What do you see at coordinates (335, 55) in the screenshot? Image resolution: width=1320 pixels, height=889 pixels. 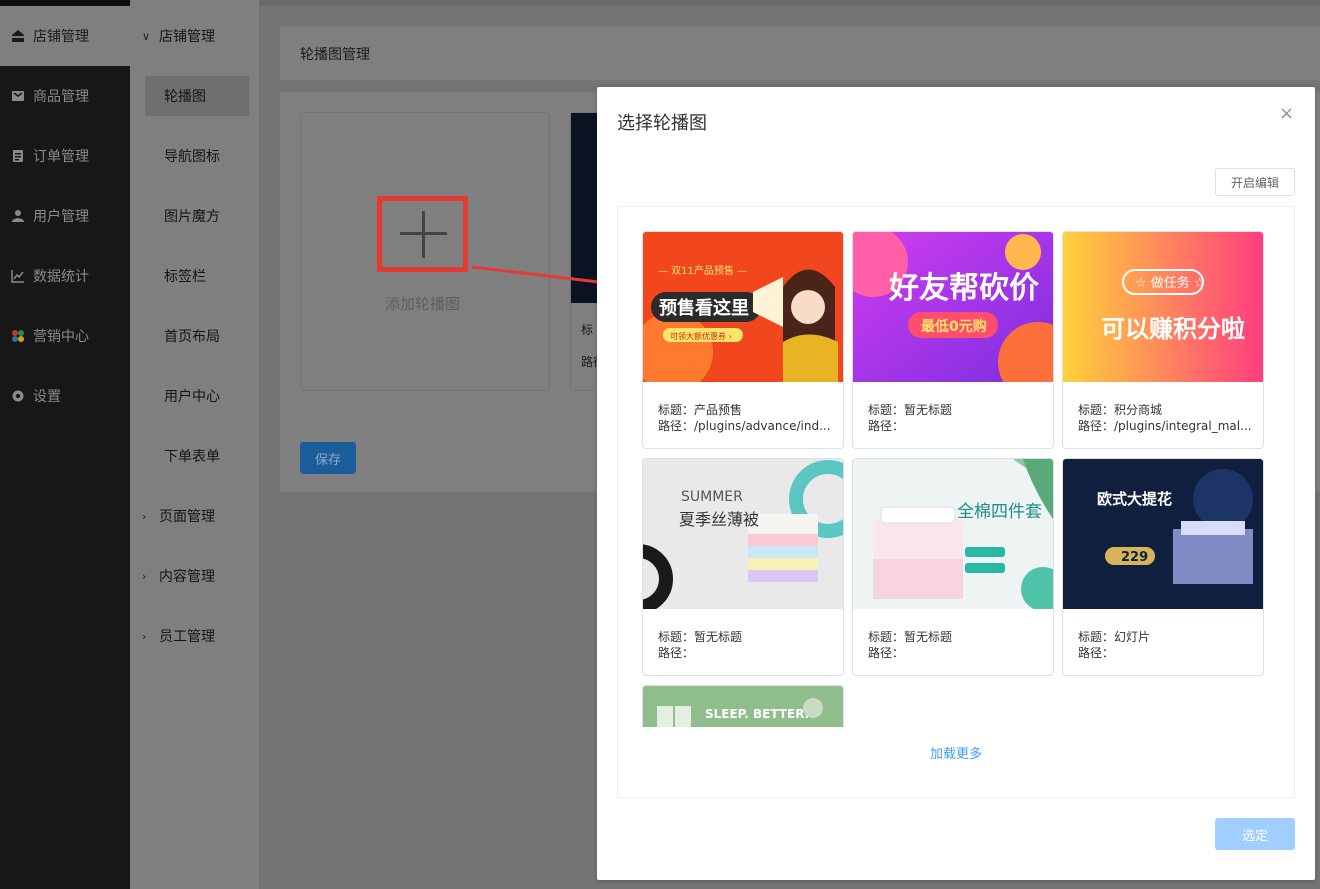 I see `panel-title: 轮播图管理` at bounding box center [335, 55].